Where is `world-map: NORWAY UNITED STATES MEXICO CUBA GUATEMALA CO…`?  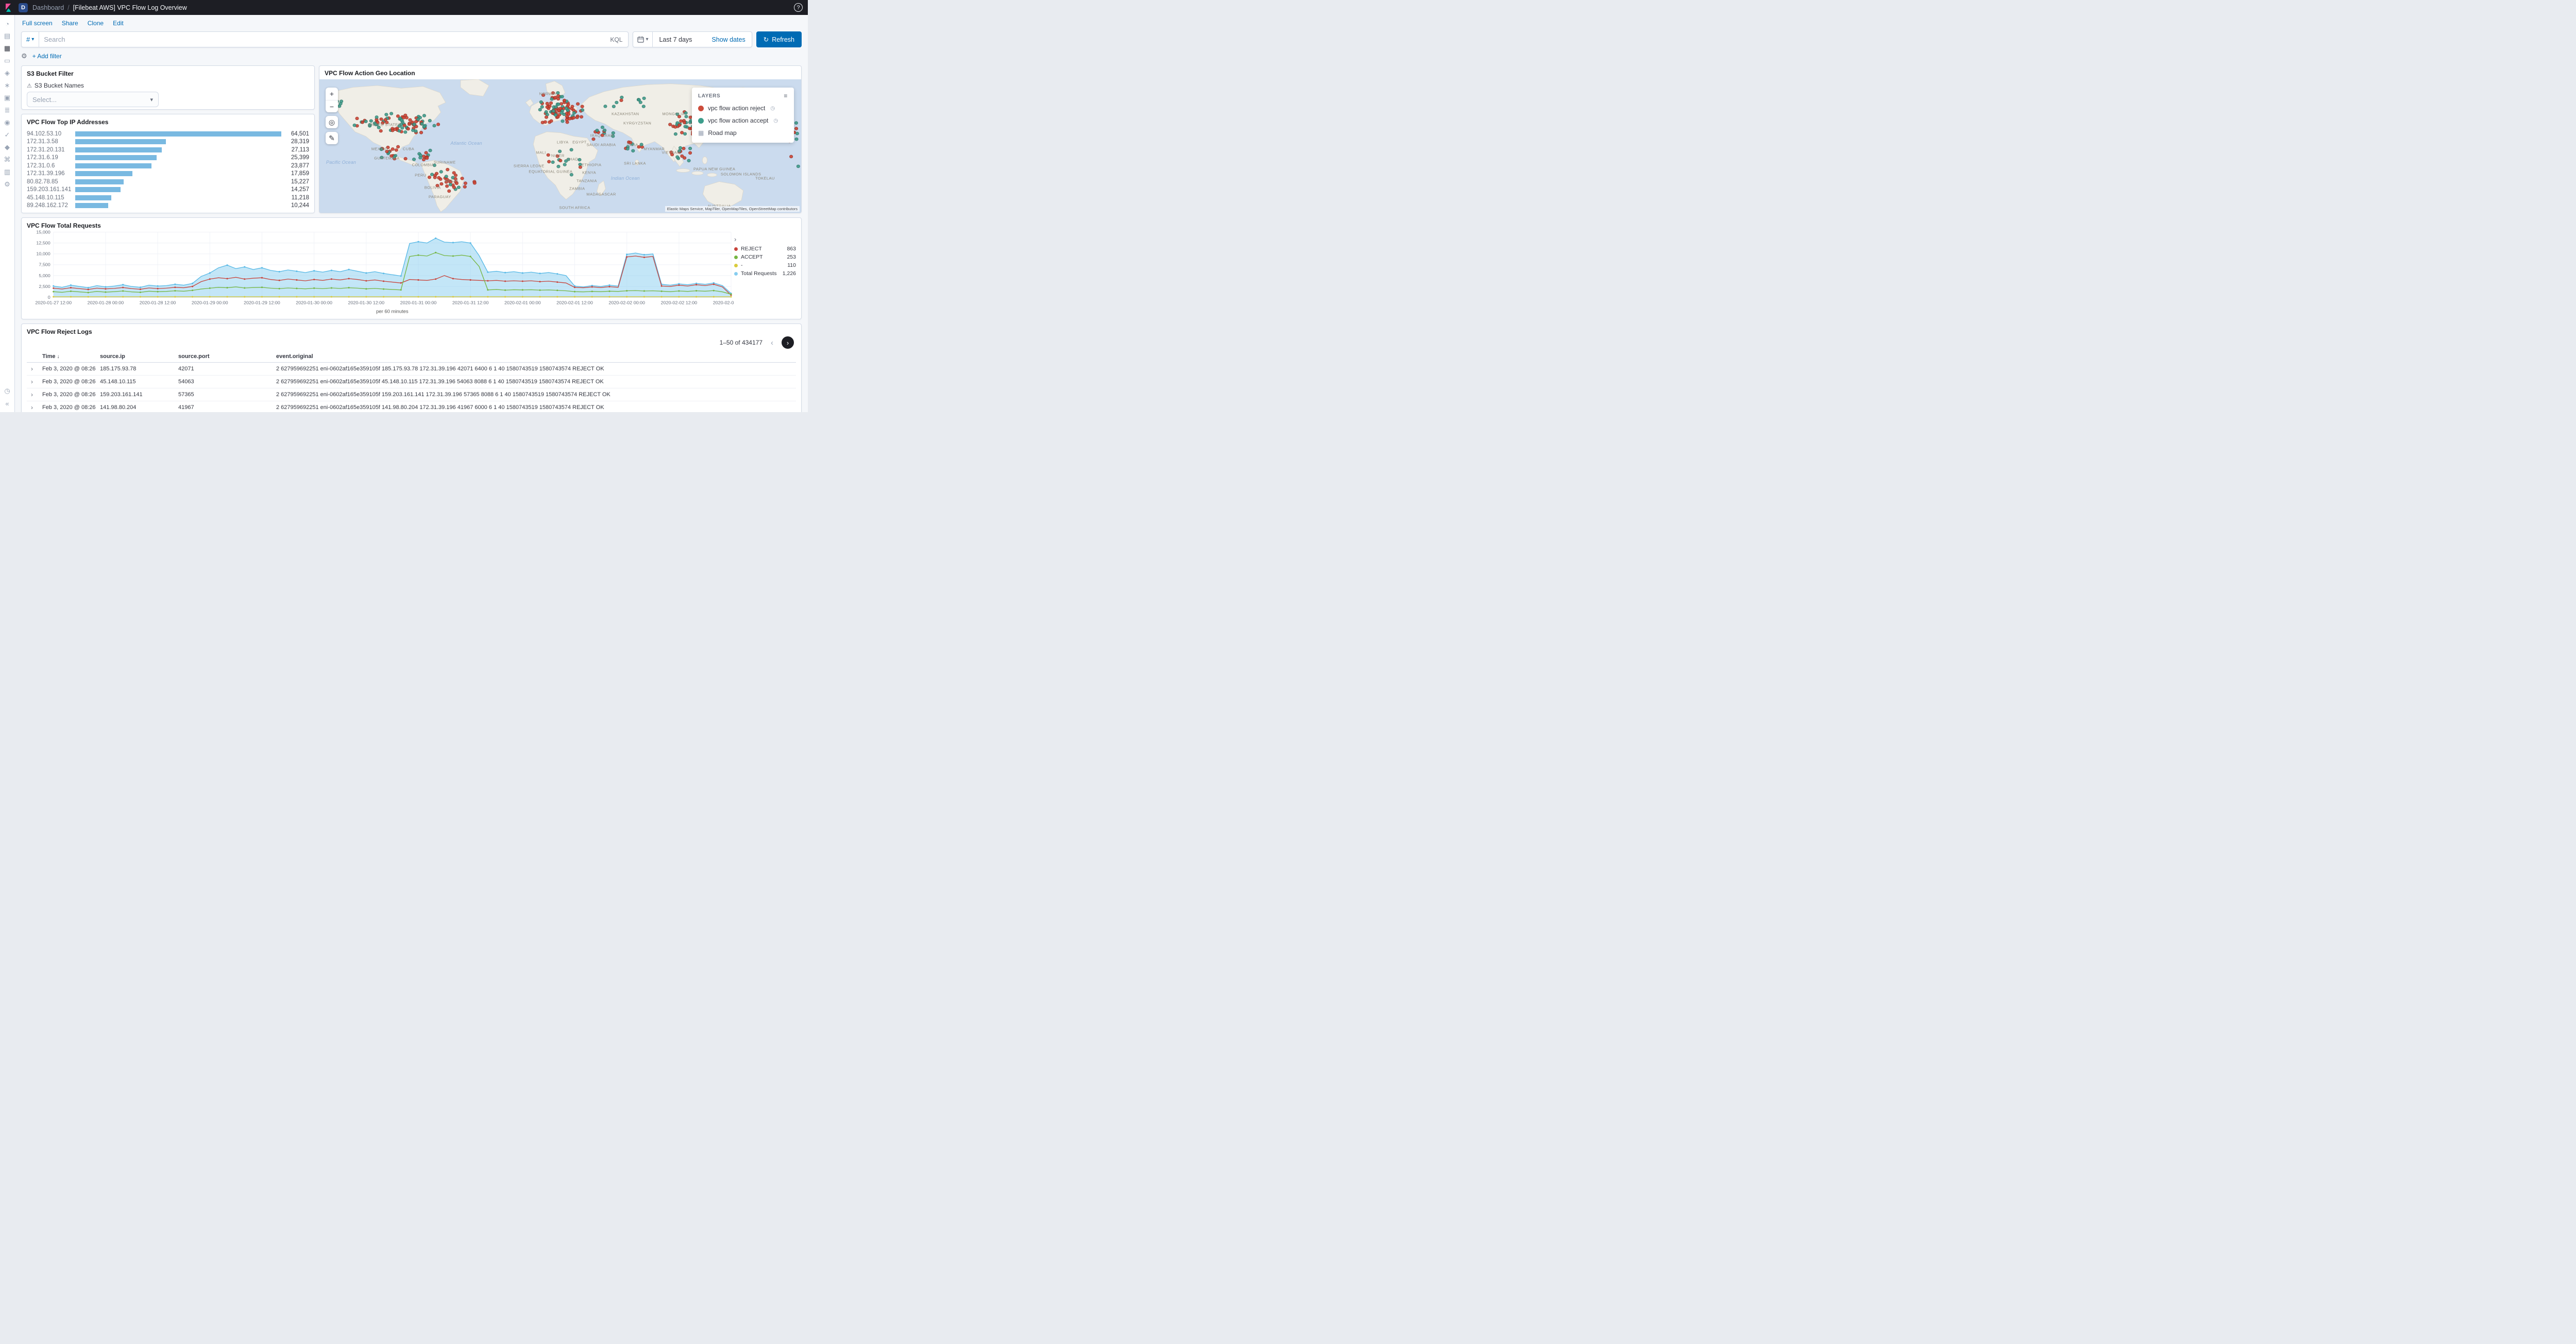 world-map: NORWAY UNITED STATES MEXICO CUBA GUATEMALA CO… is located at coordinates (560, 146).